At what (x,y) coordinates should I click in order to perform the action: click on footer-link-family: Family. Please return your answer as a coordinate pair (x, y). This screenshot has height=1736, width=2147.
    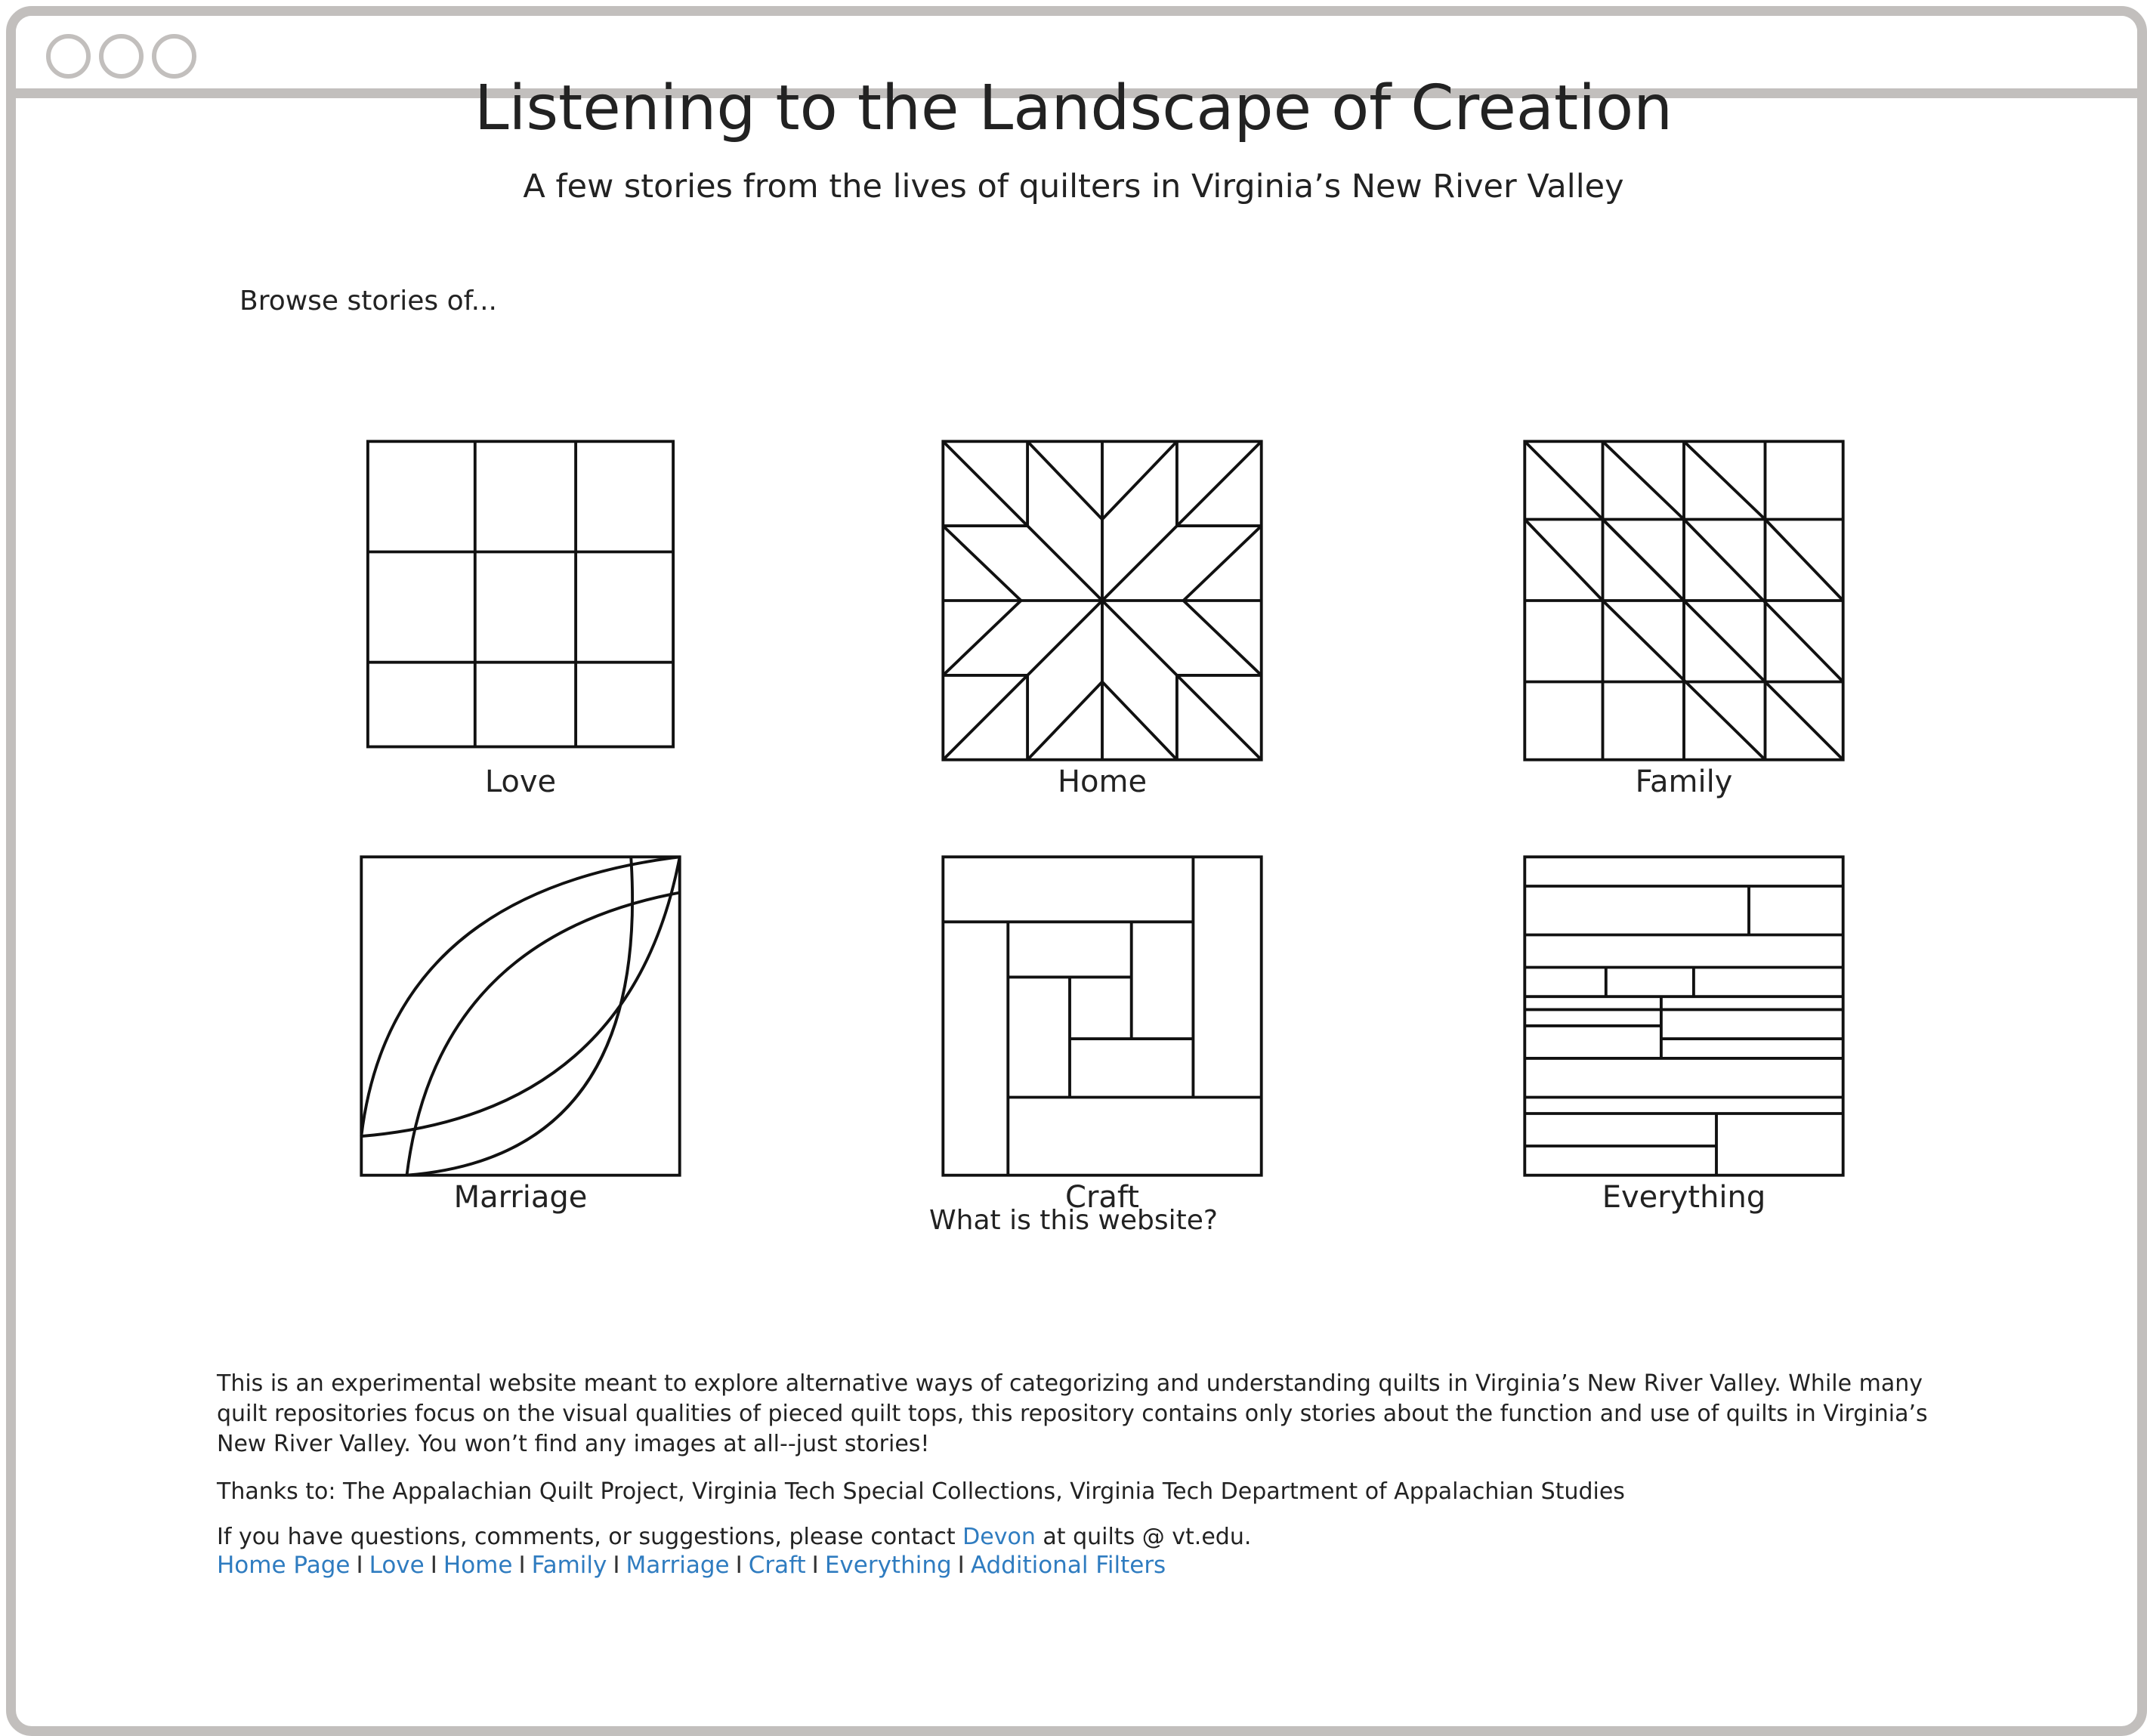
    Looking at the image, I should click on (569, 1565).